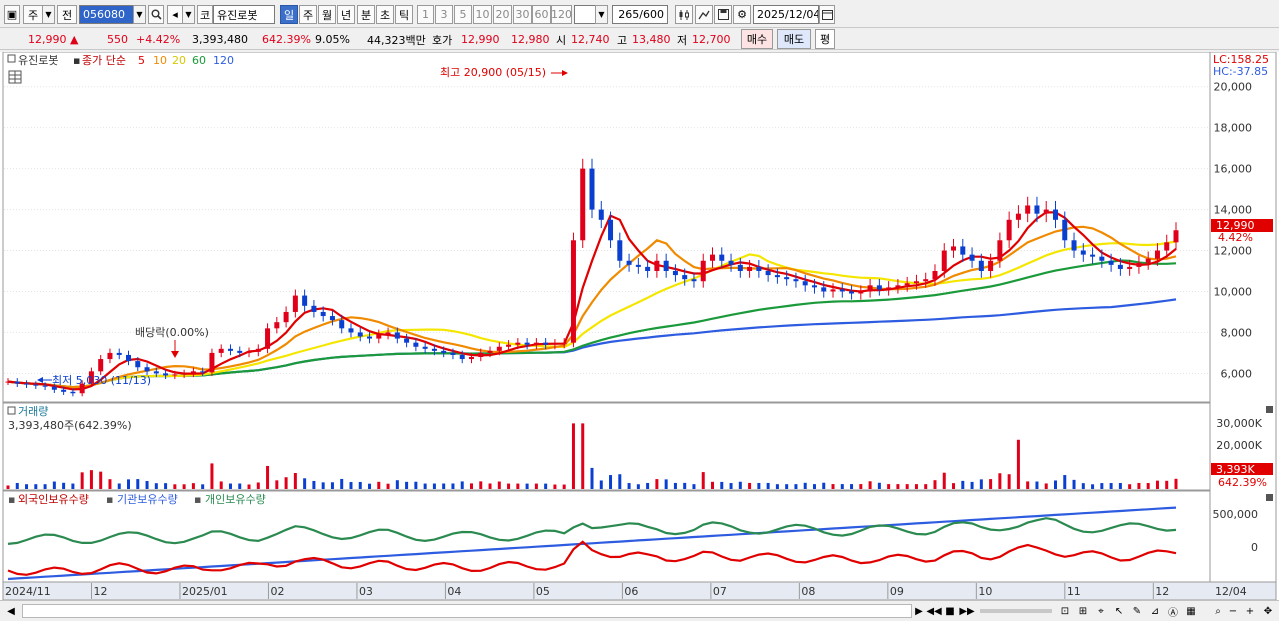  I want to click on save-icon, so click(723, 14).